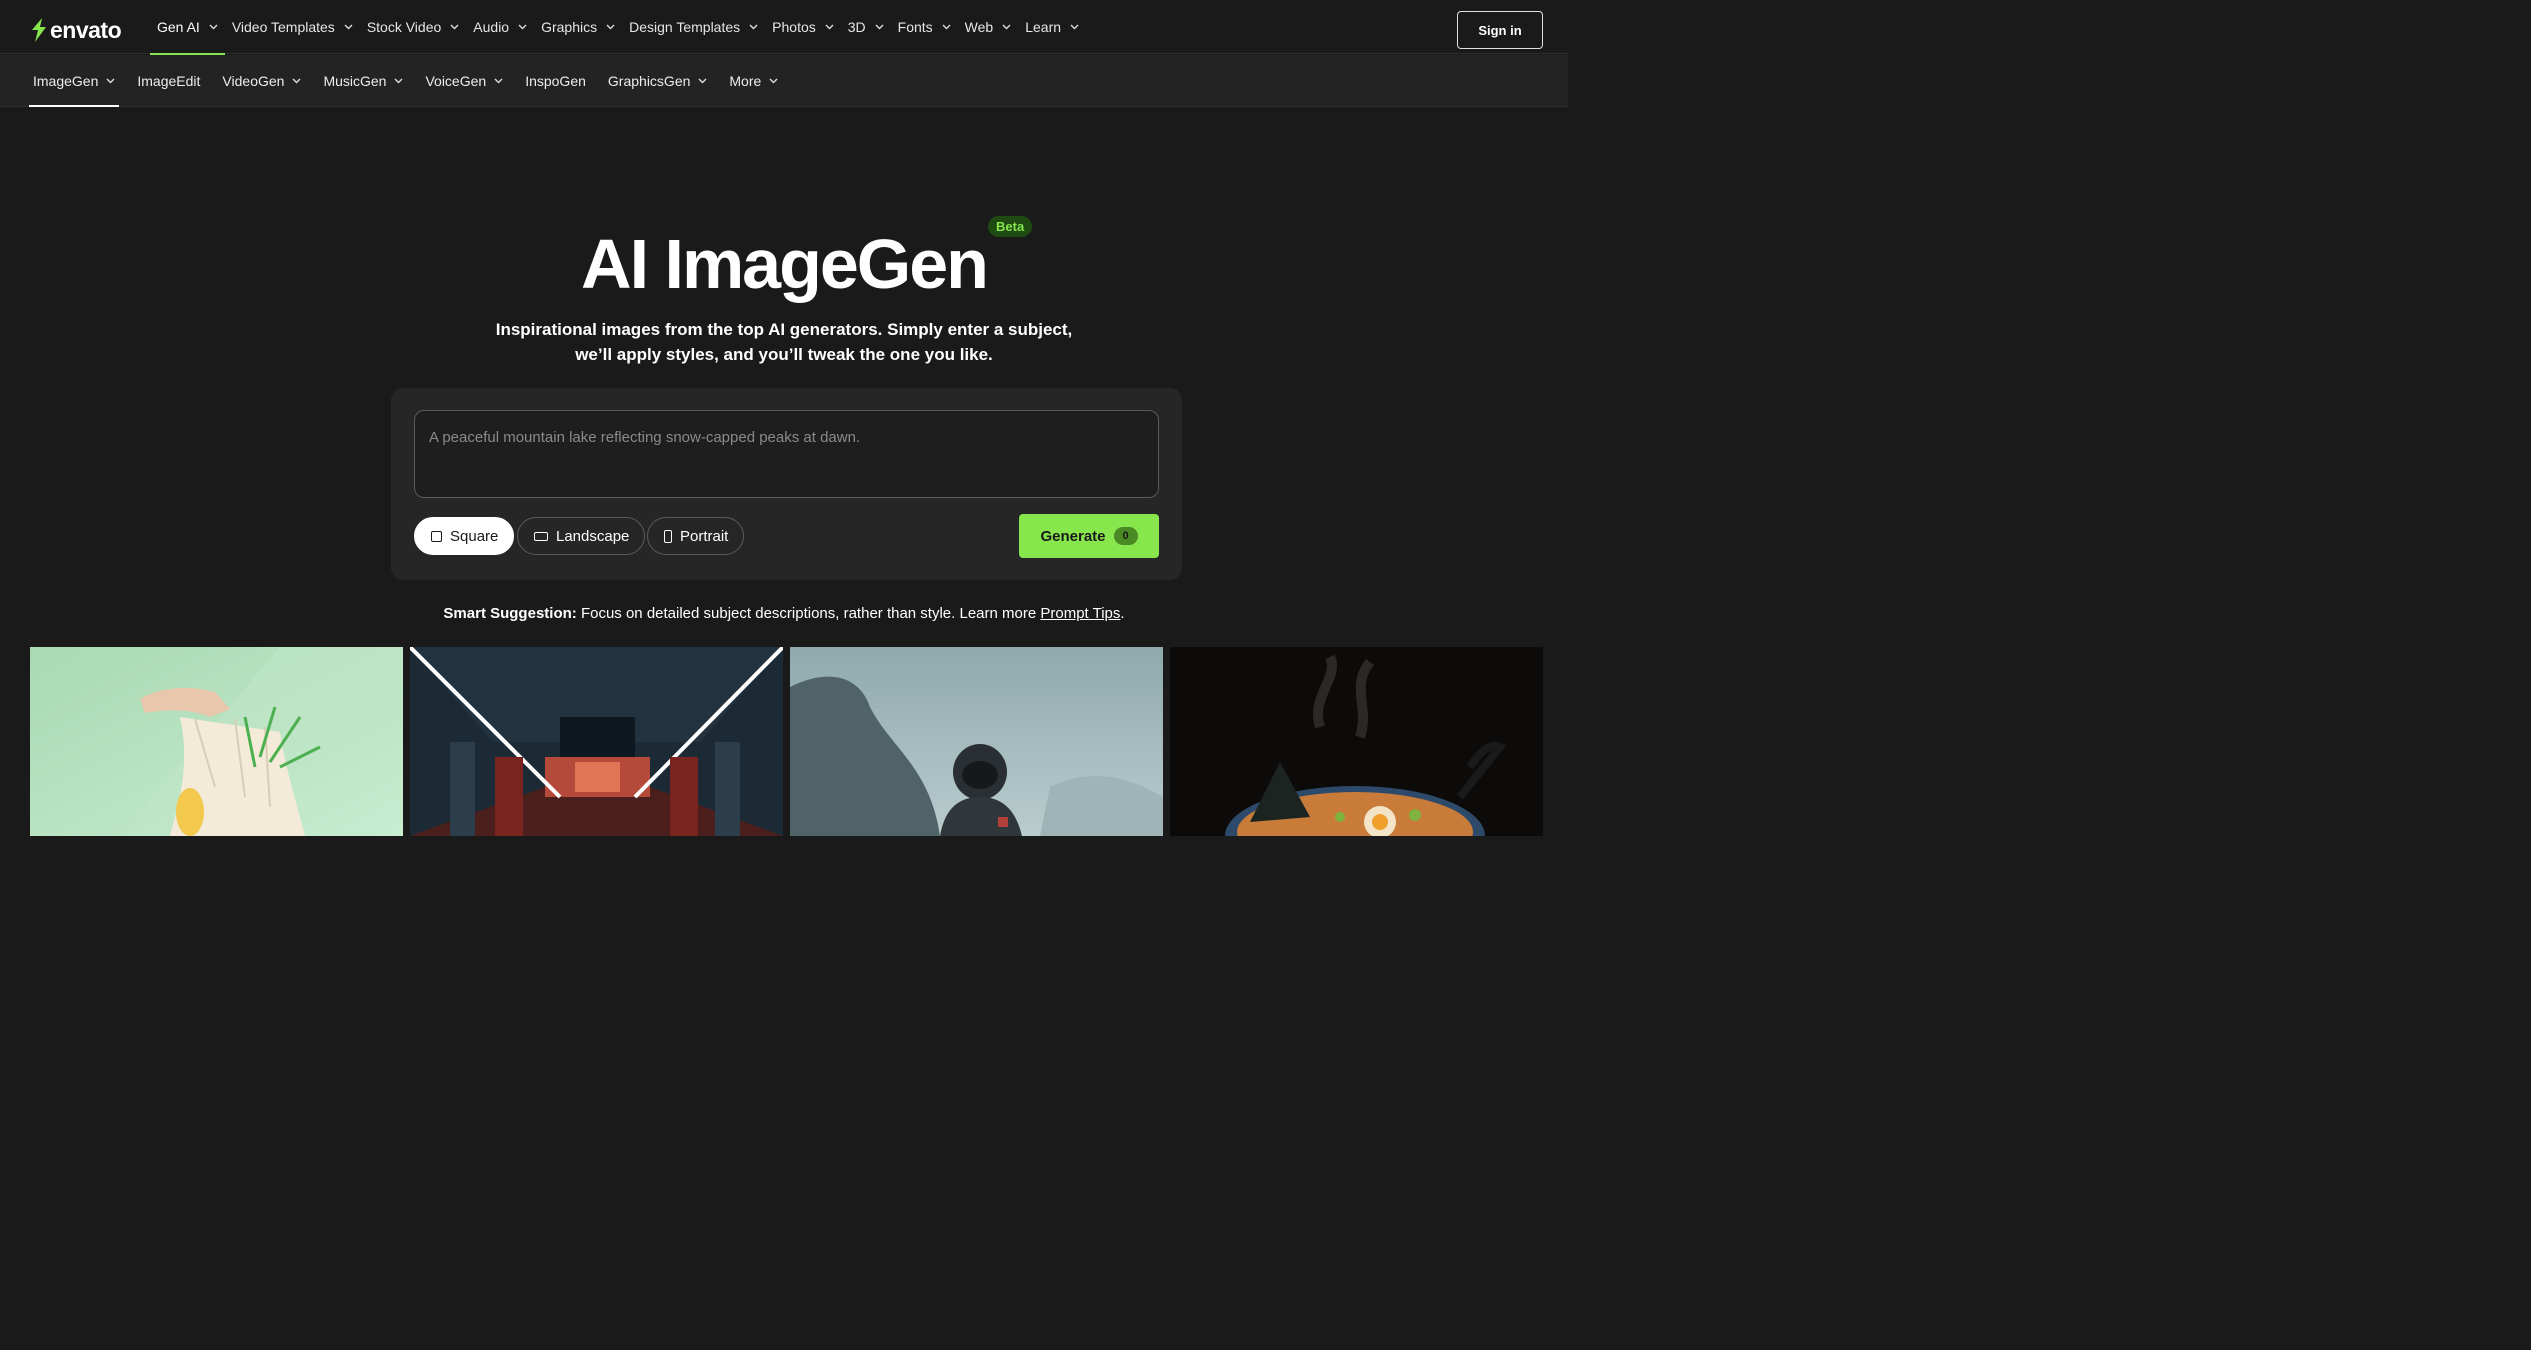  I want to click on nav-design-templates-label: Design Templates, so click(685, 27).